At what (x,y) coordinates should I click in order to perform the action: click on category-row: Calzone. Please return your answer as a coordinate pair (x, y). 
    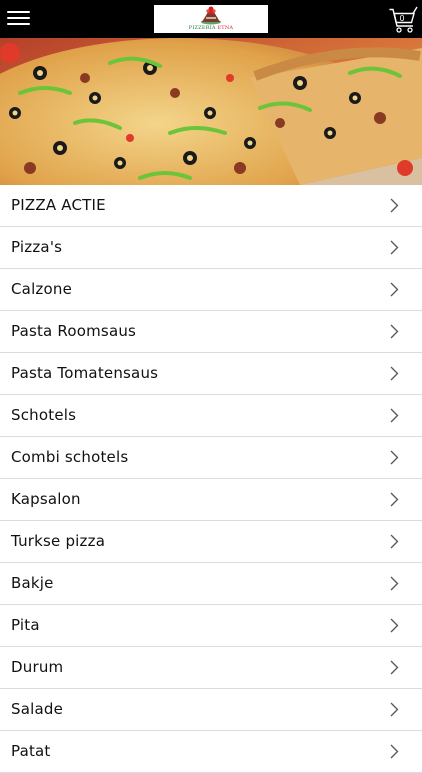
    Looking at the image, I should click on (211, 290).